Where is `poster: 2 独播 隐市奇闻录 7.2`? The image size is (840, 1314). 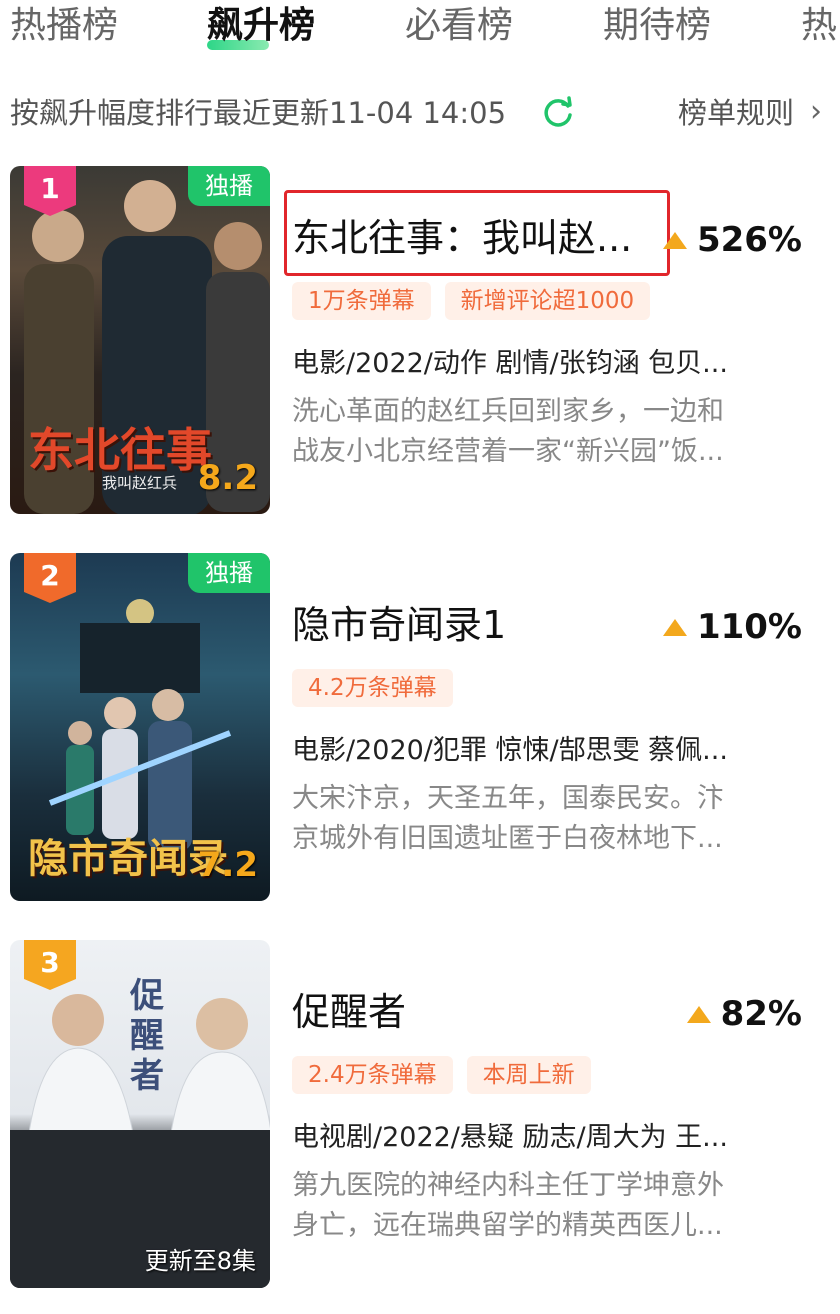
poster: 2 独播 隐市奇闻录 7.2 is located at coordinates (140, 727).